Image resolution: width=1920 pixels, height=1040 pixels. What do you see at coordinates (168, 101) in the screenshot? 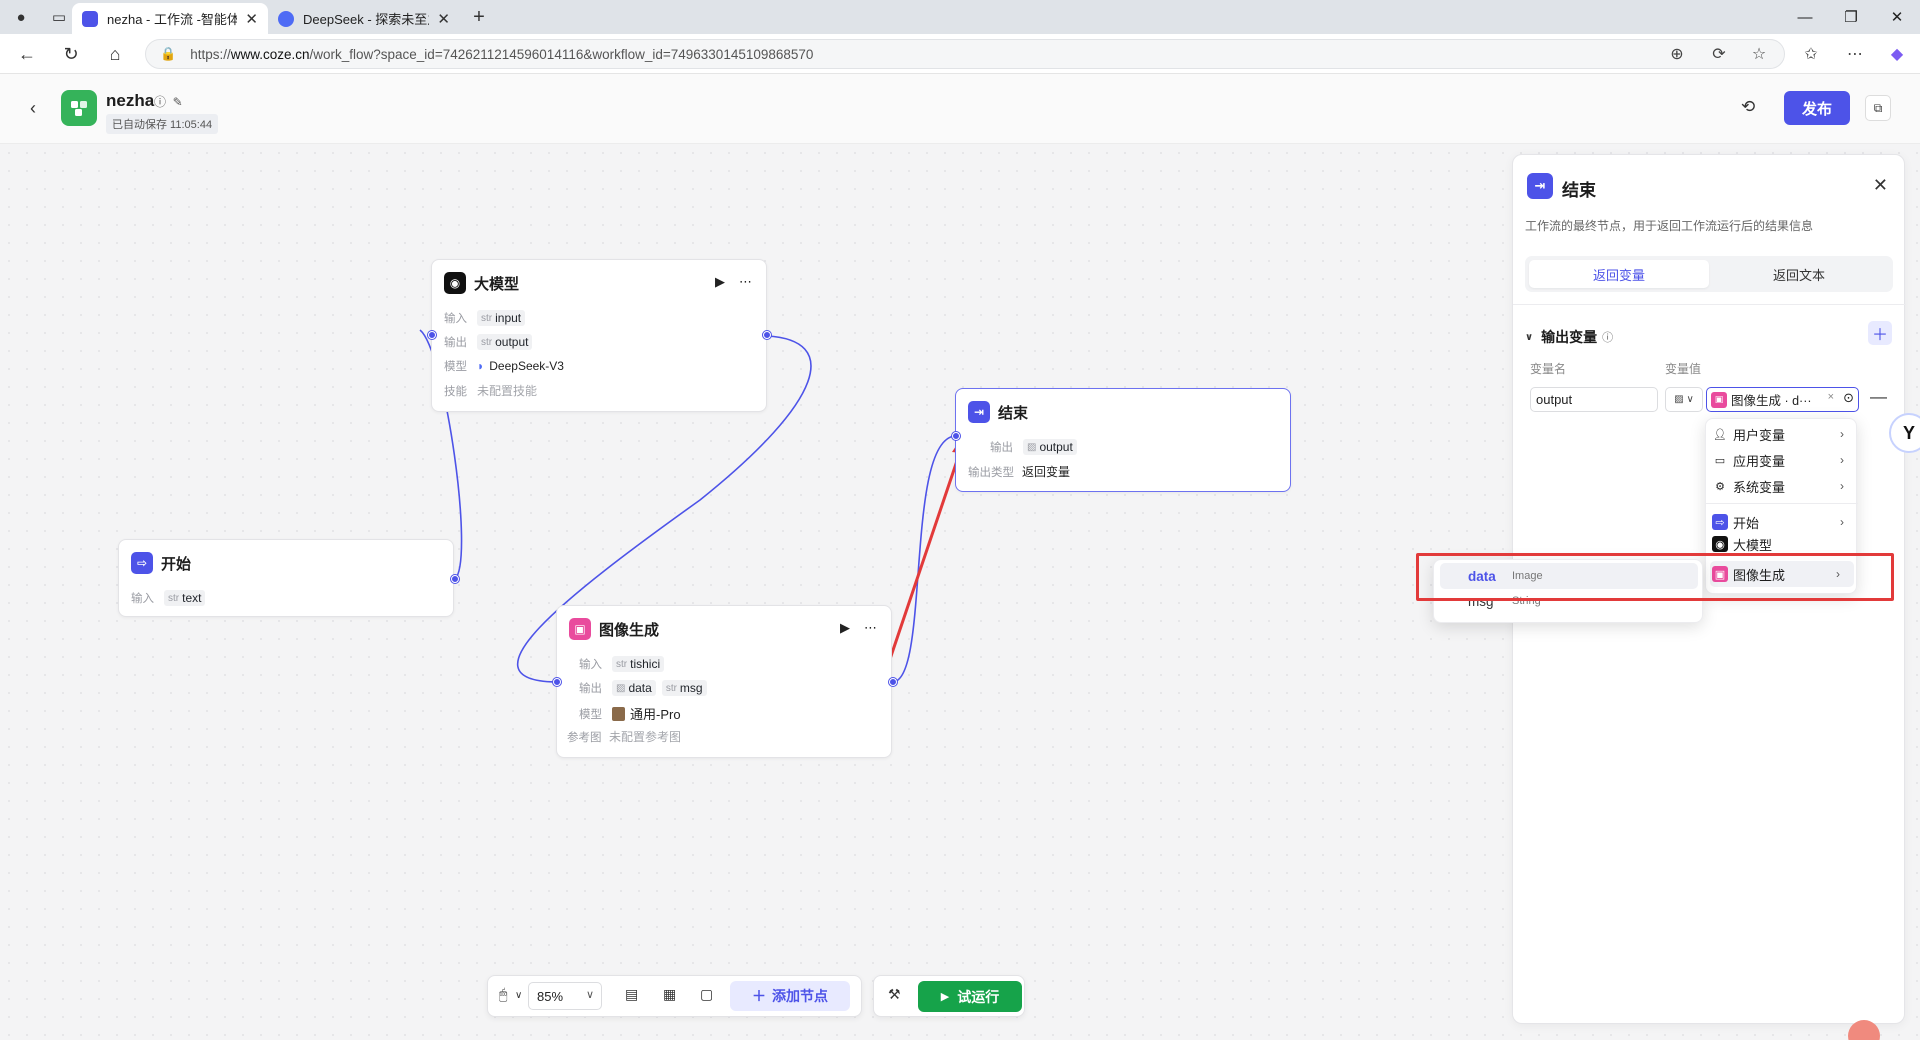
I see `info-edit-icons: ⓘ ✎` at bounding box center [168, 101].